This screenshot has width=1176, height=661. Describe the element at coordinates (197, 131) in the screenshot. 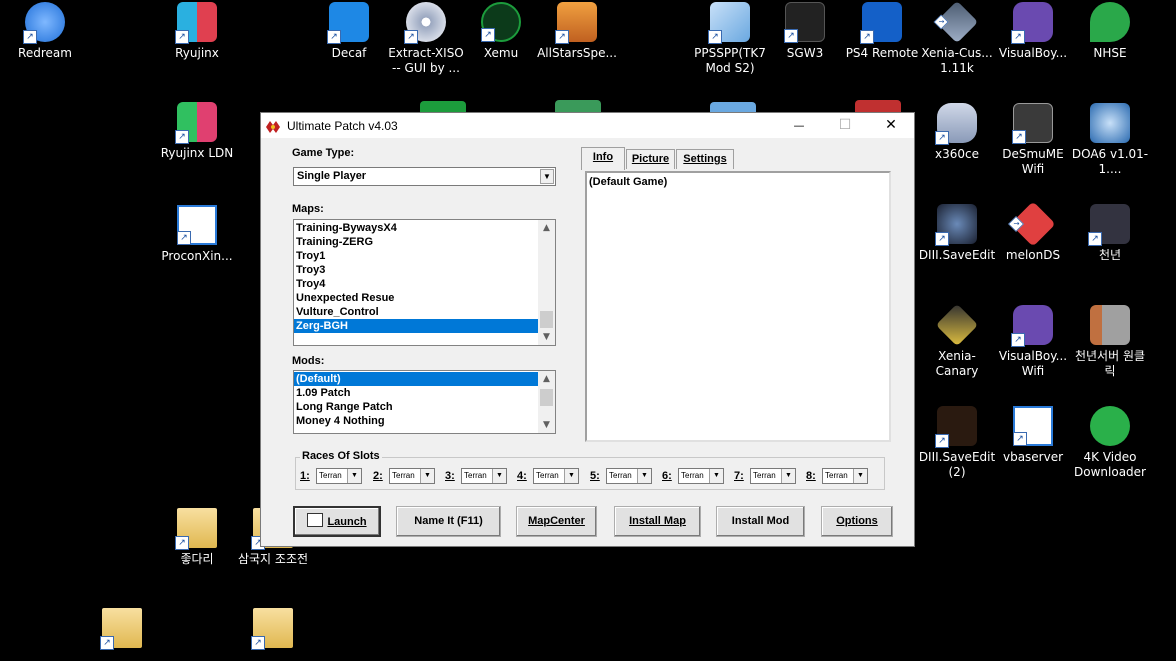

I see `desktop-icon-ryujinx-ldn: ↗ Ryujinx LDN` at that location.